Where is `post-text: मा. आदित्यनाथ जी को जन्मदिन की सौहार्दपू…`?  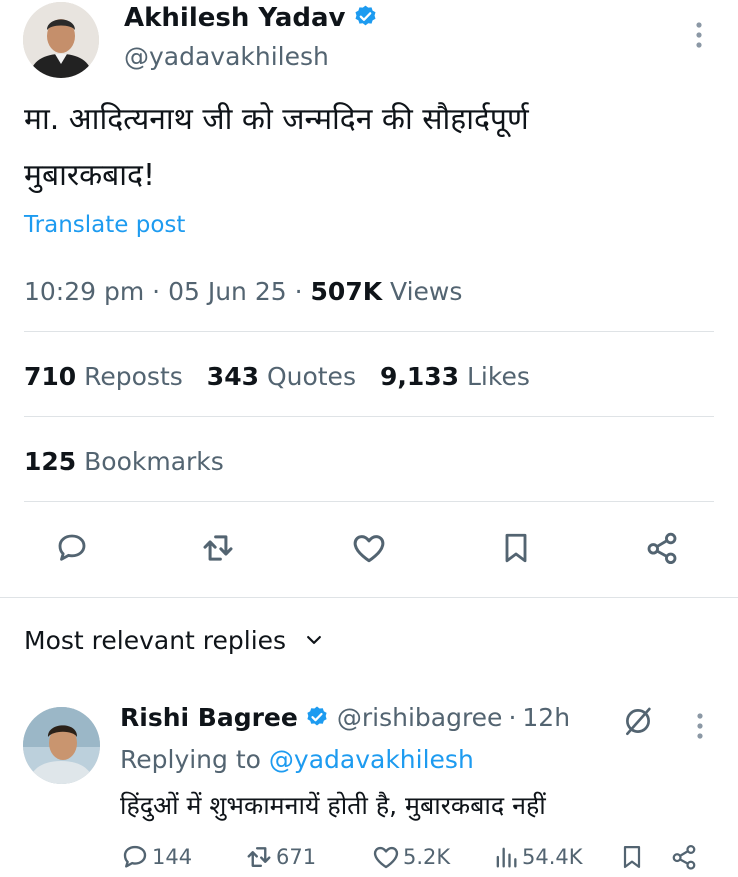
post-text: मा. आदित्यनाथ जी को जन्मदिन की सौहार्दपू… is located at coordinates (369, 148).